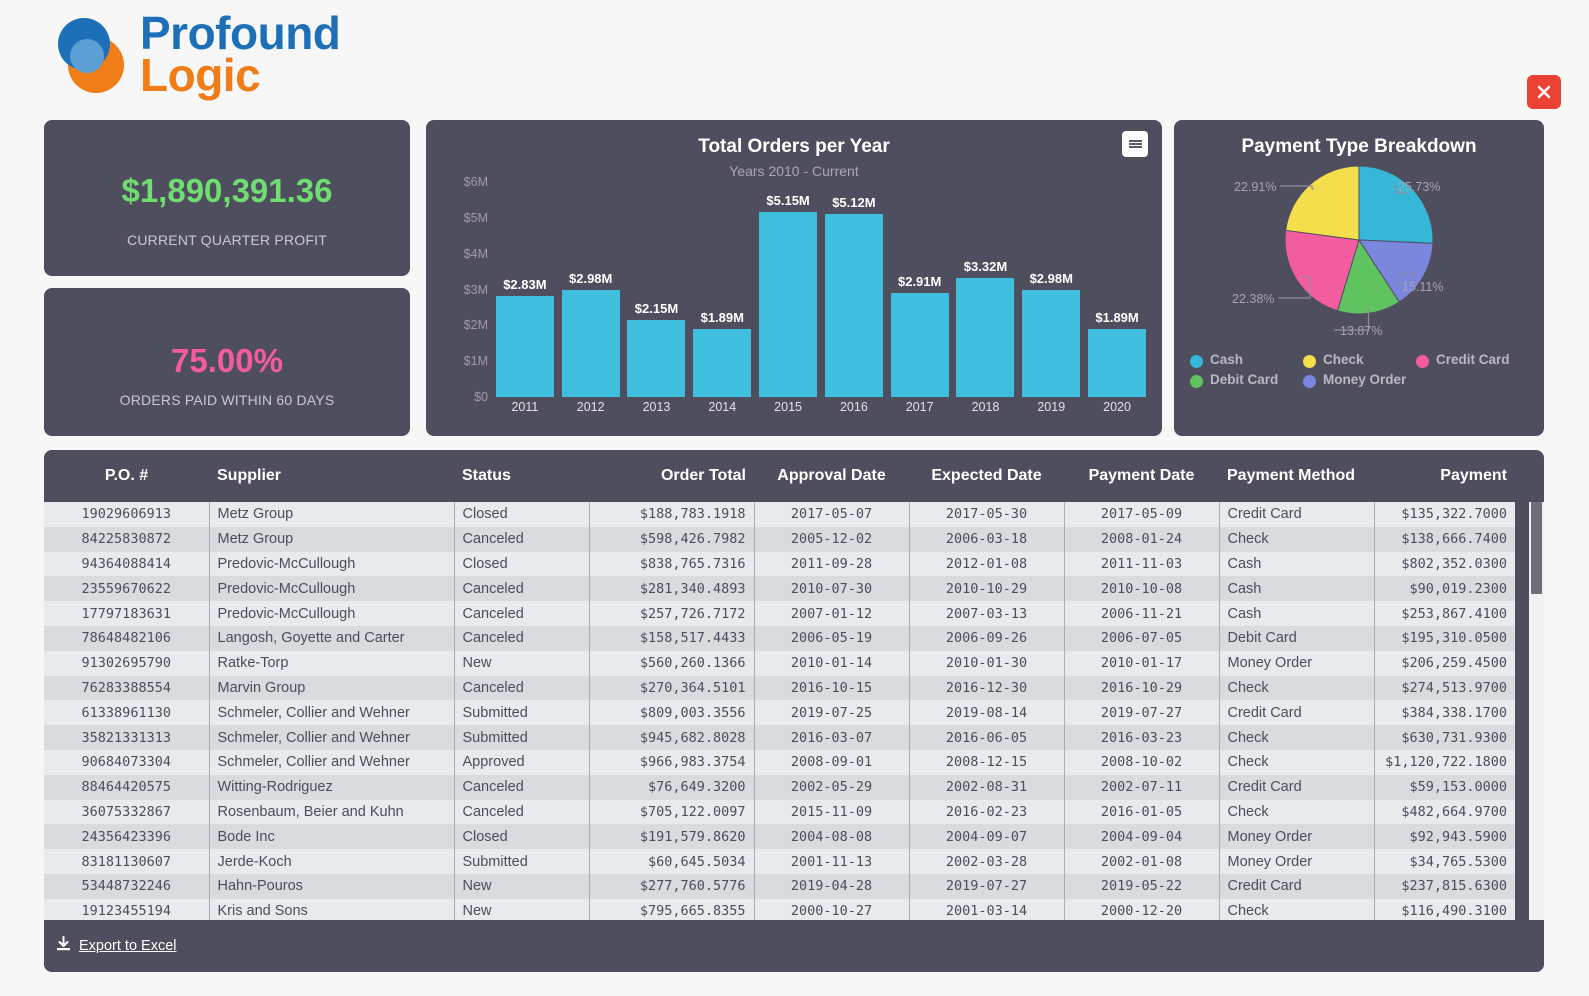  What do you see at coordinates (126, 737) in the screenshot?
I see `table-cell: 35821331313` at bounding box center [126, 737].